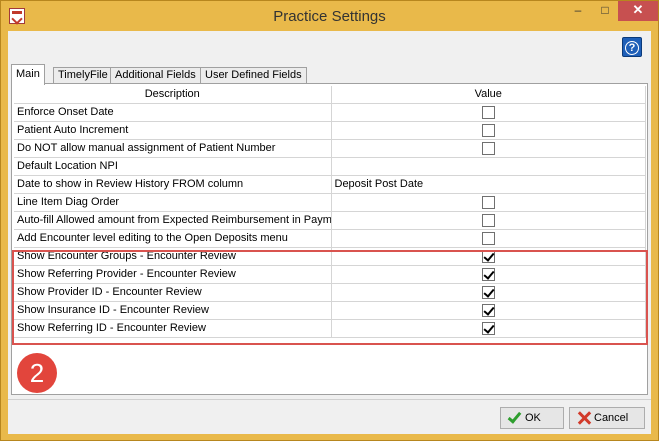  Describe the element at coordinates (173, 130) in the screenshot. I see `setting-description: Patient Auto Increment` at that location.